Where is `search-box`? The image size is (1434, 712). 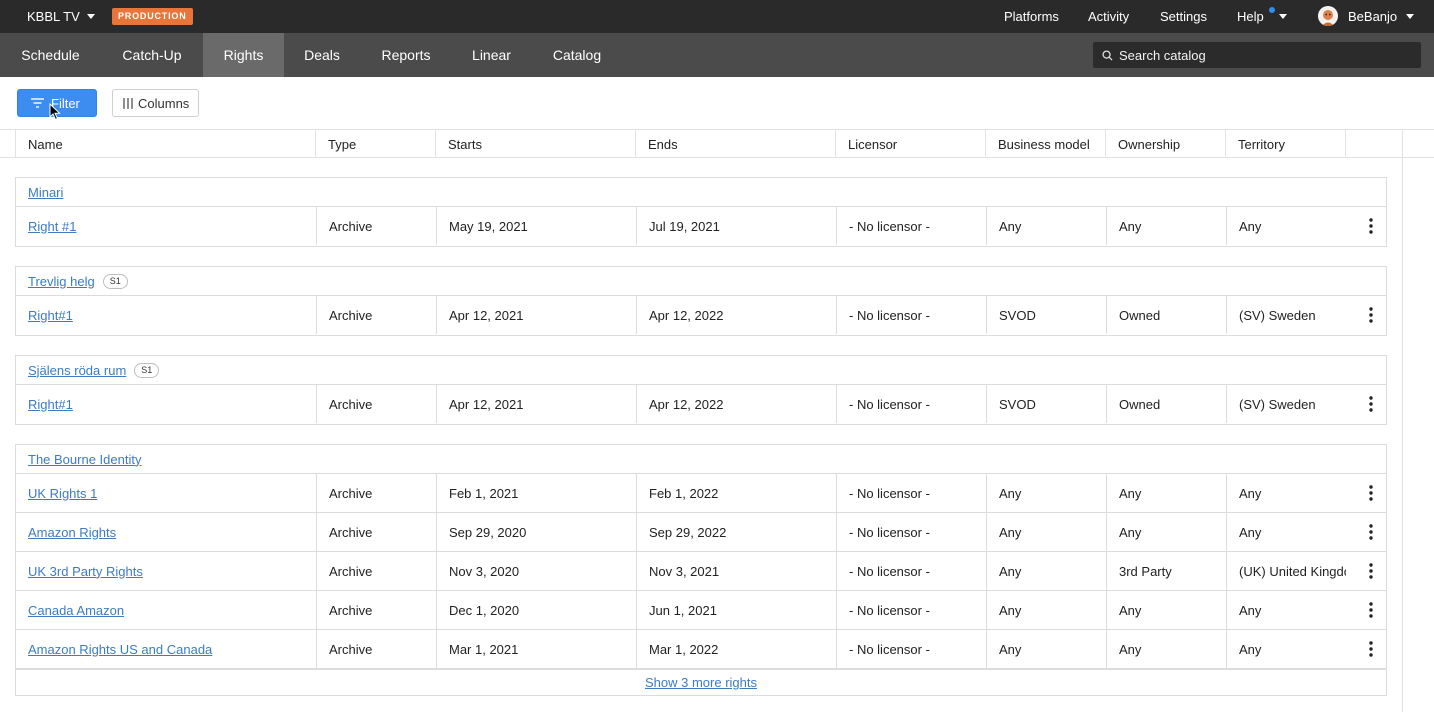 search-box is located at coordinates (1257, 55).